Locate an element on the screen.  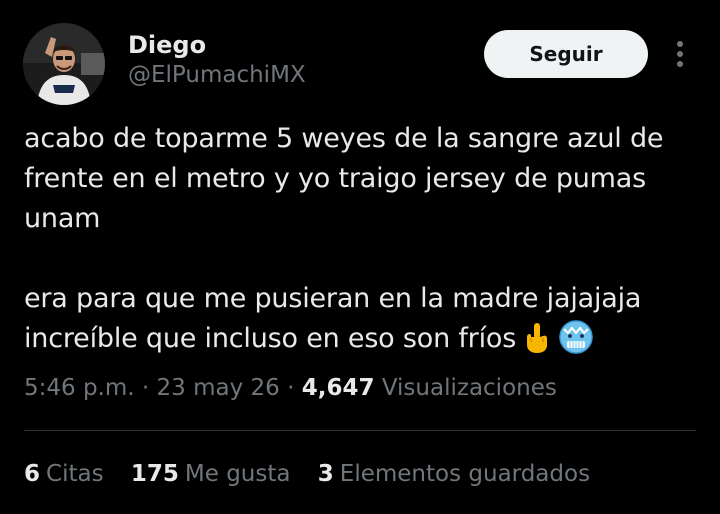
divider is located at coordinates (360, 430).